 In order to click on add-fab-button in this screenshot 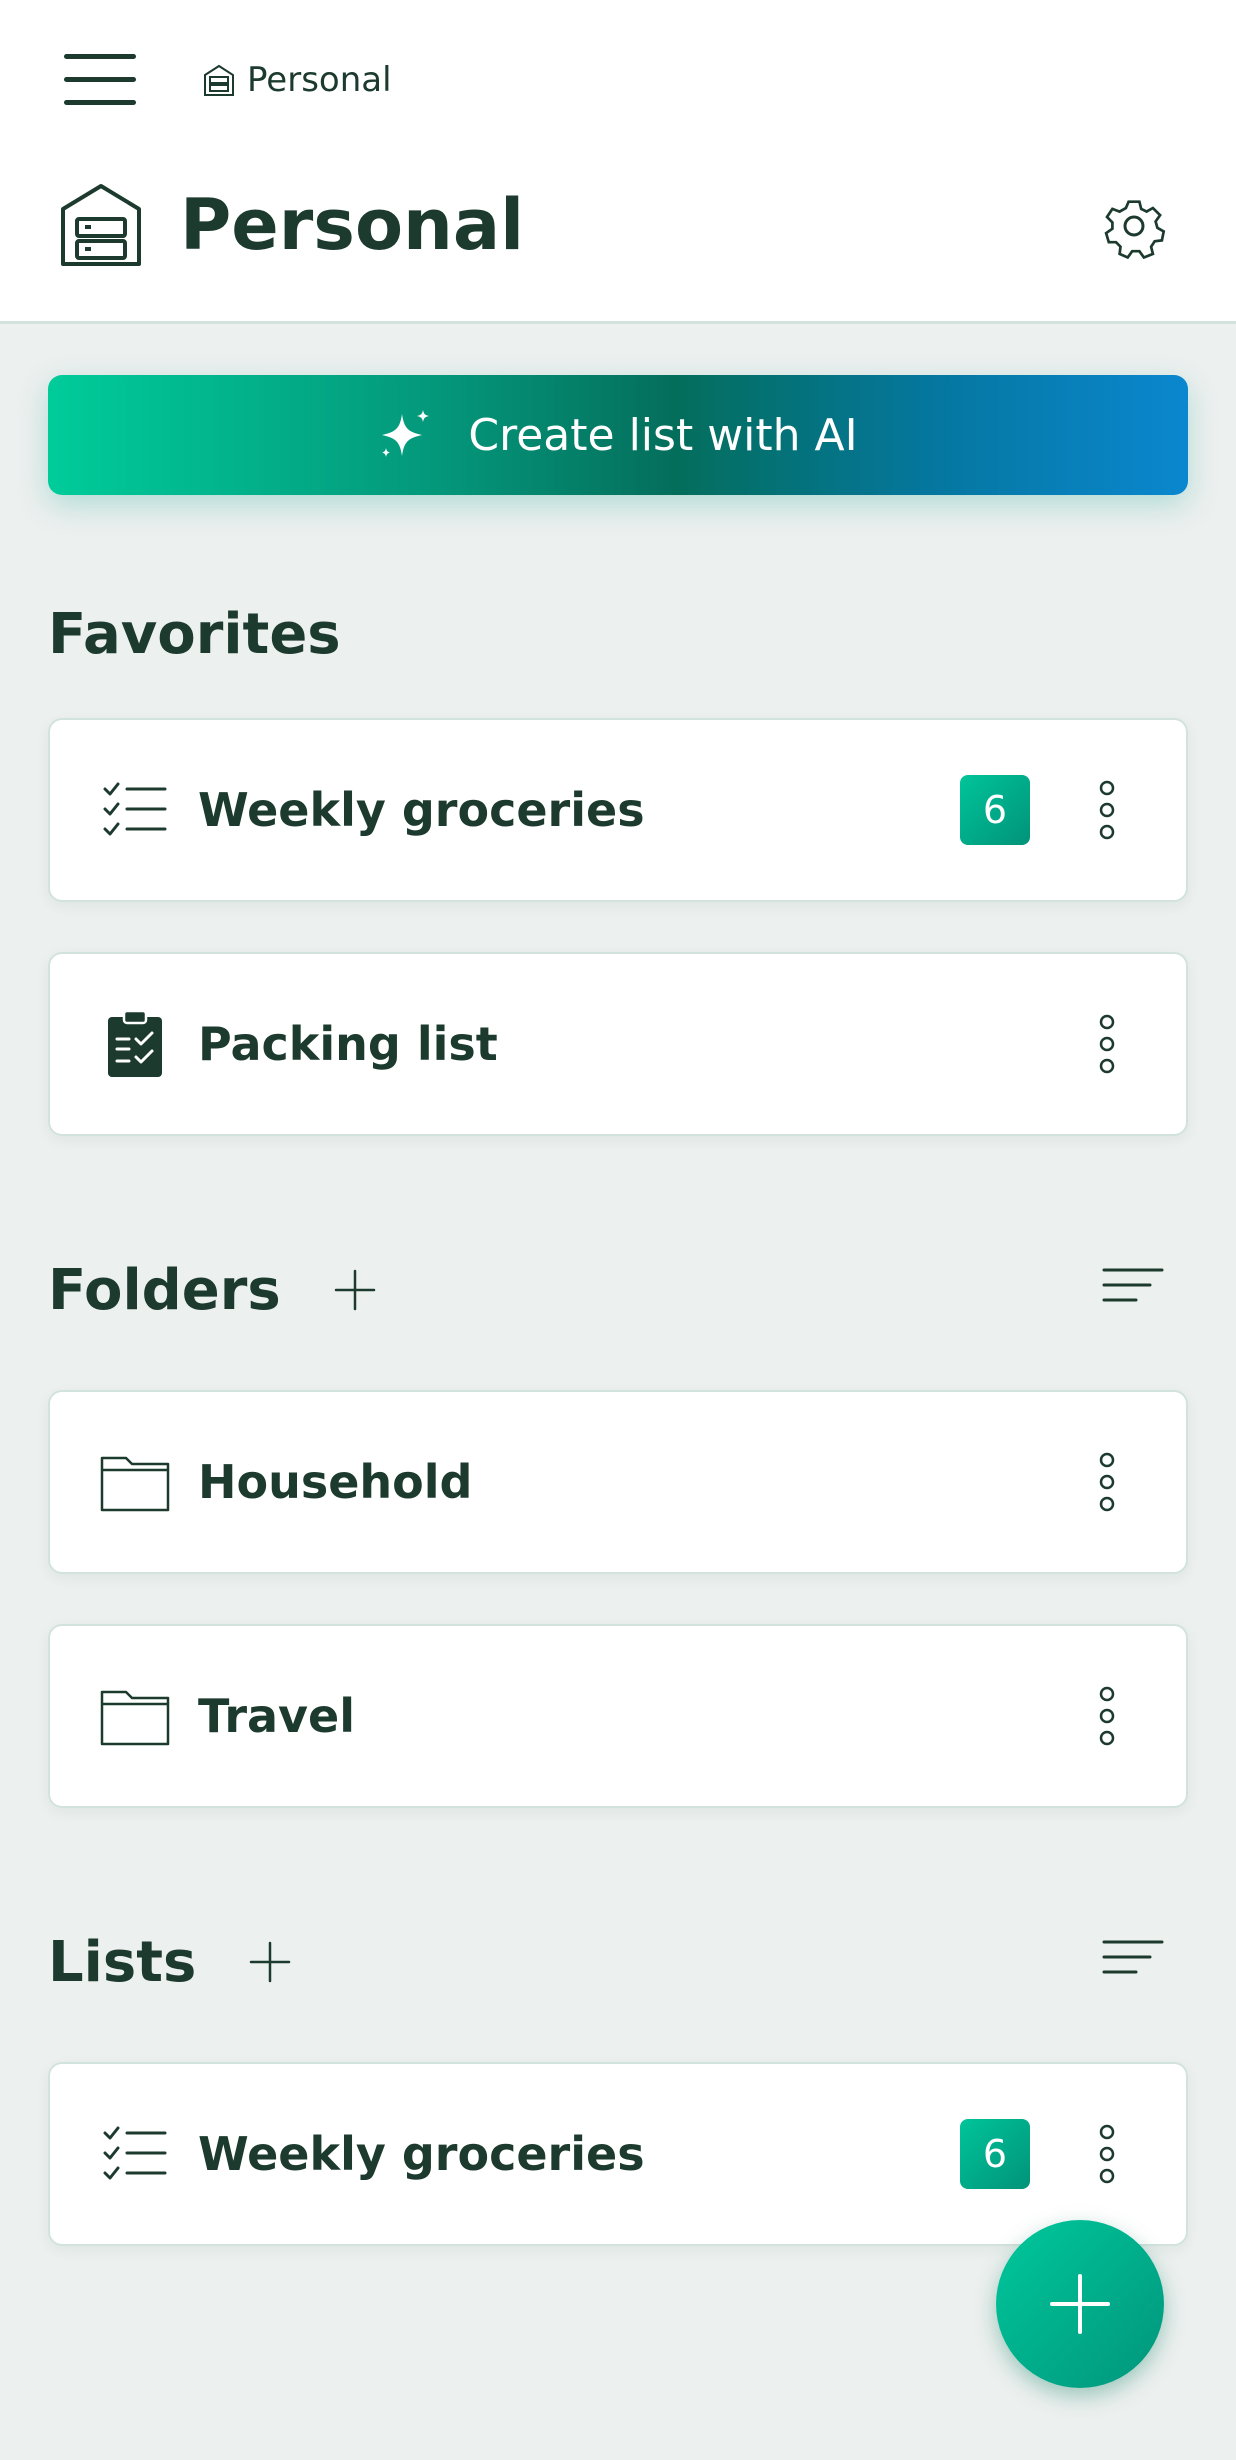, I will do `click(1080, 2304)`.